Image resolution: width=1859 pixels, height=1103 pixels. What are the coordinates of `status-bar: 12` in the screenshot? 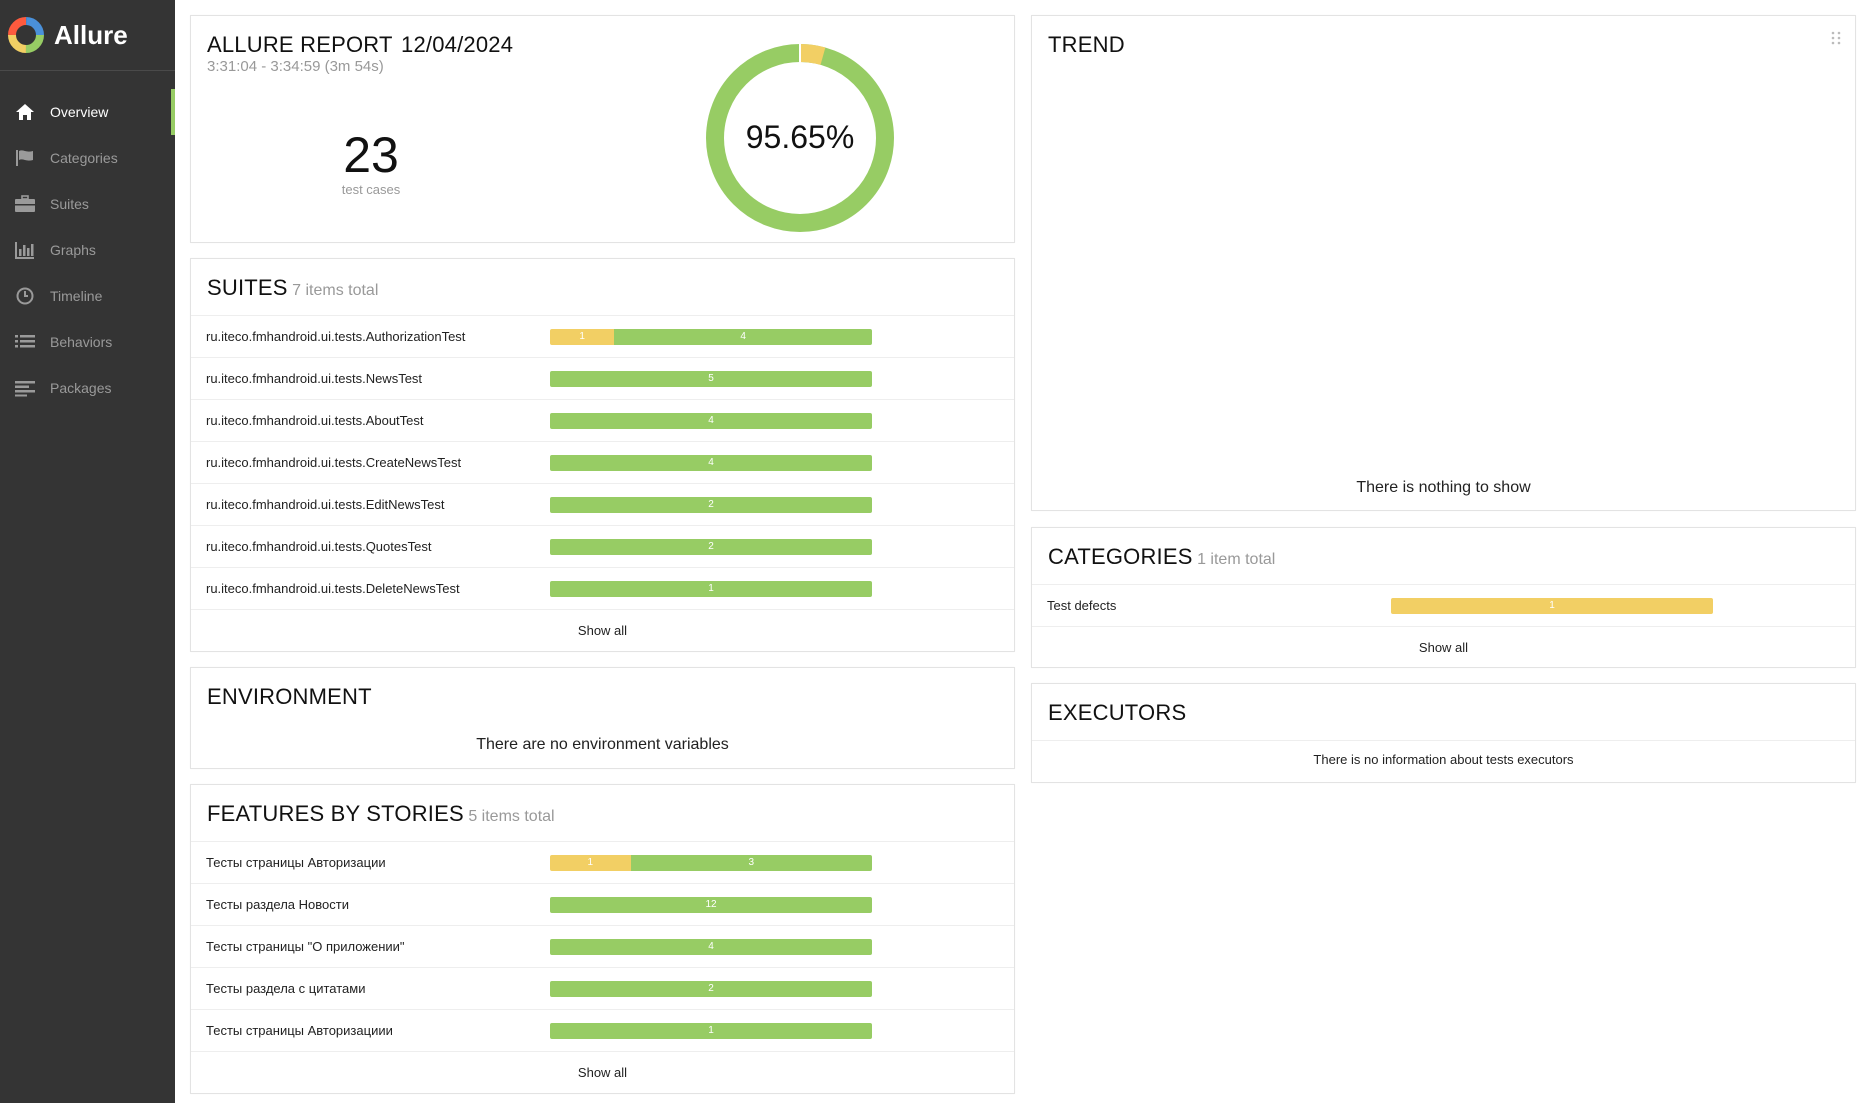 It's located at (711, 904).